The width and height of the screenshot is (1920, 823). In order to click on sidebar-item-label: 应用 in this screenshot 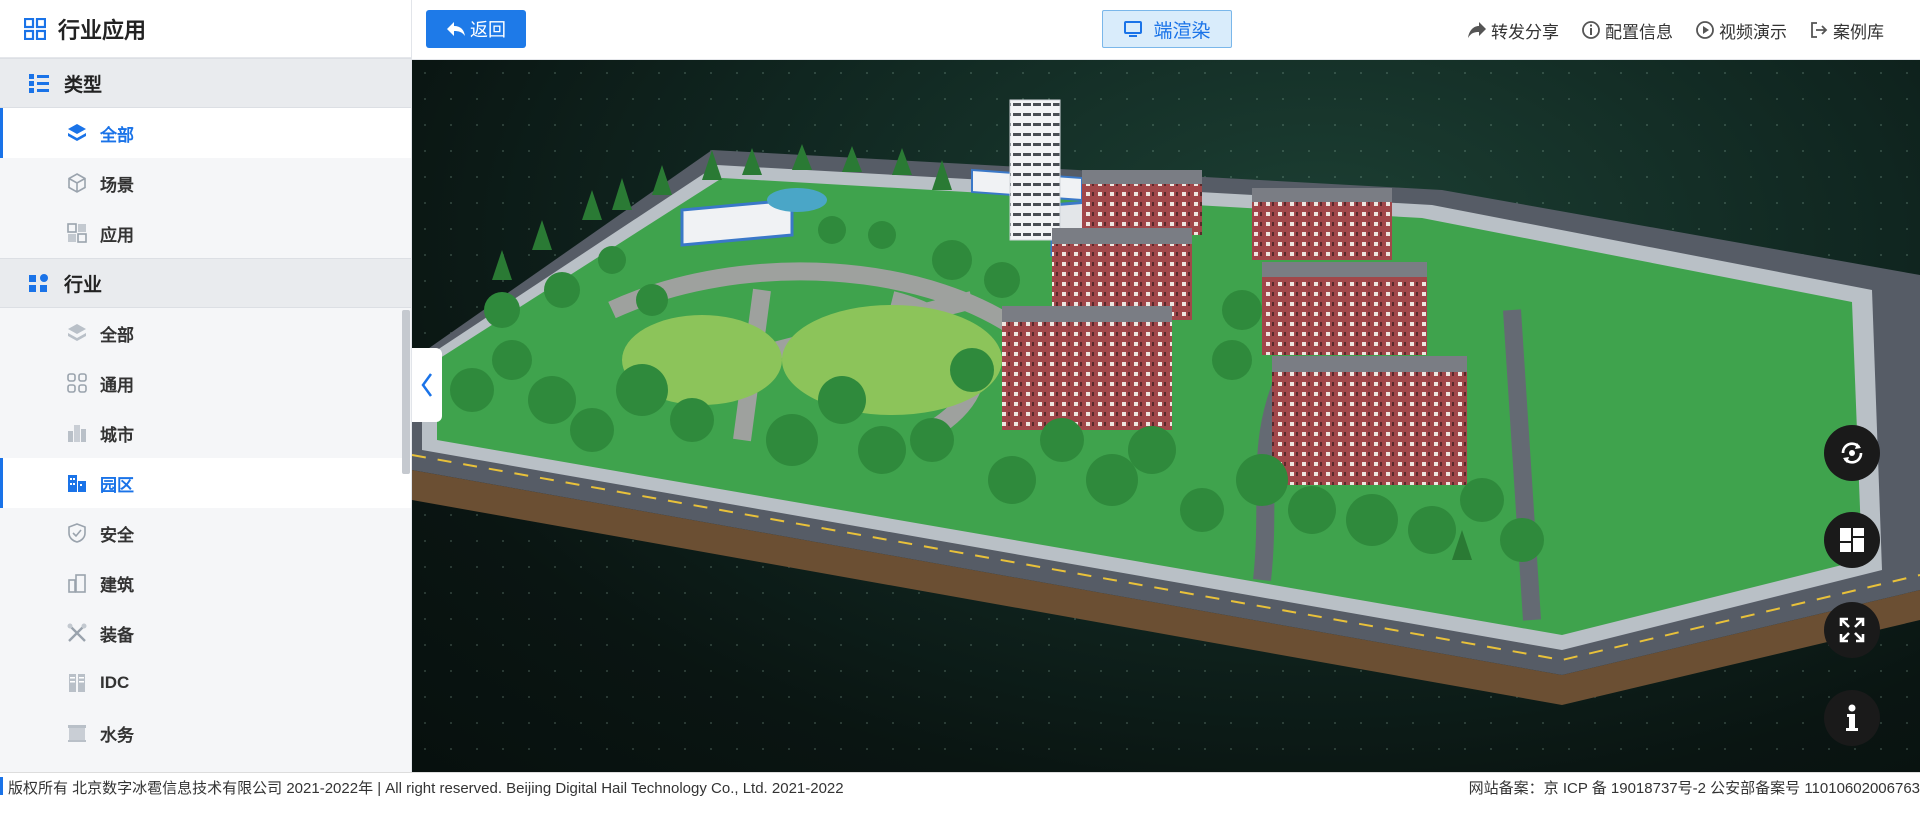, I will do `click(117, 235)`.